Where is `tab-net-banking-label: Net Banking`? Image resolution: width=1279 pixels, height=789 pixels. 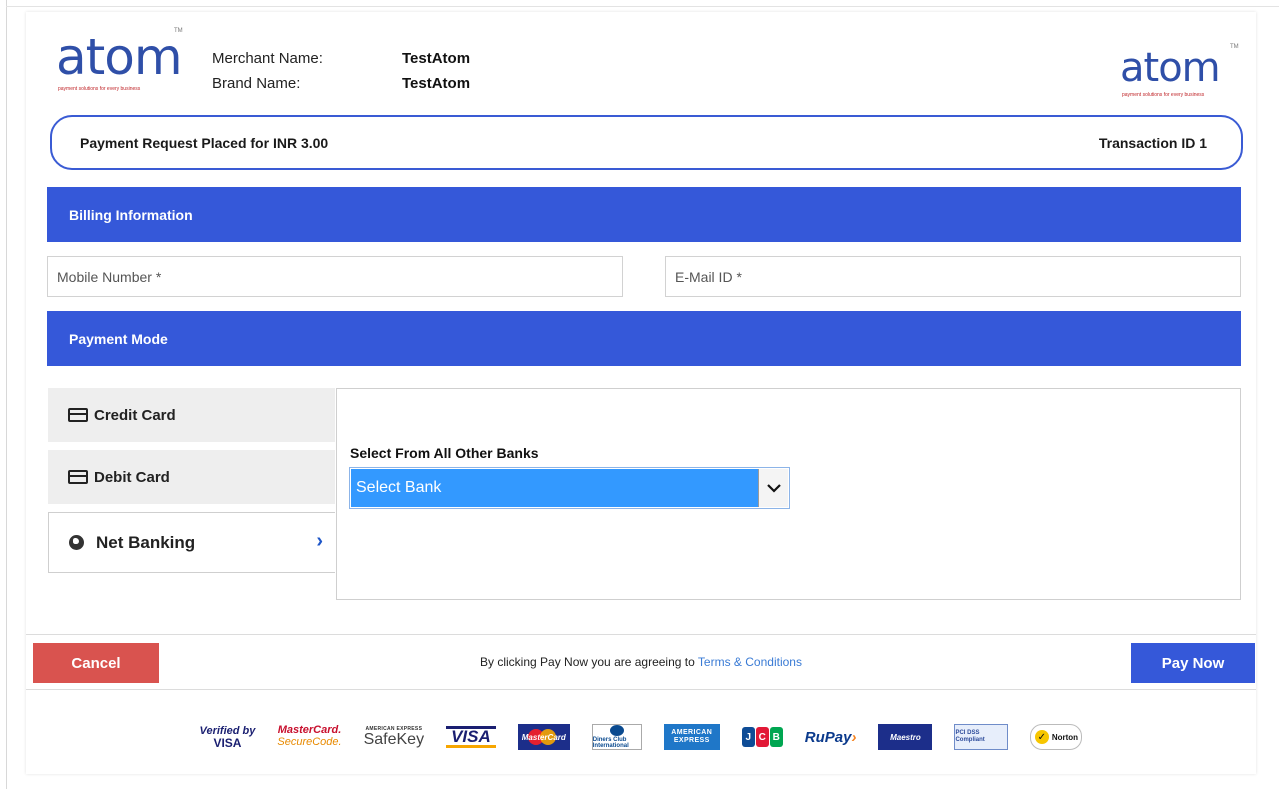 tab-net-banking-label: Net Banking is located at coordinates (146, 542).